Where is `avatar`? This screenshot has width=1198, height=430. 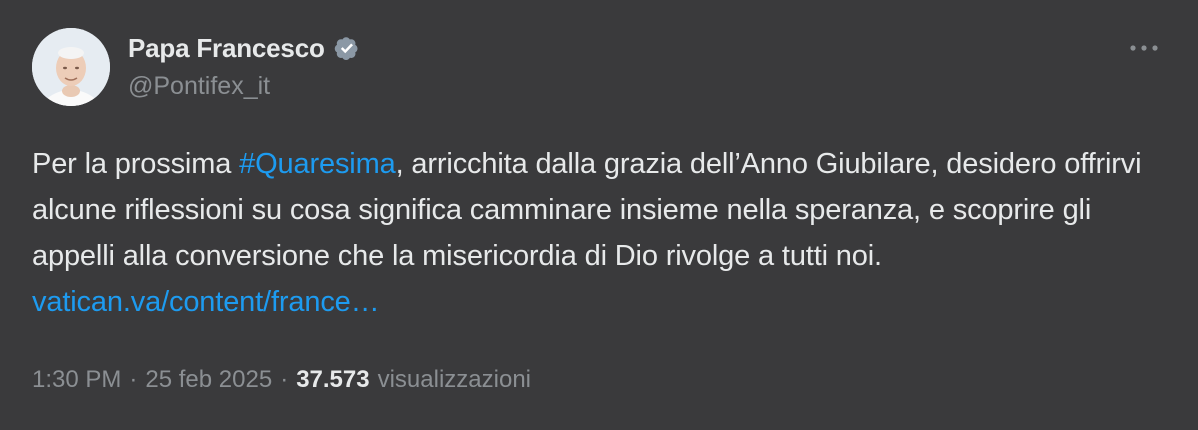 avatar is located at coordinates (71, 67).